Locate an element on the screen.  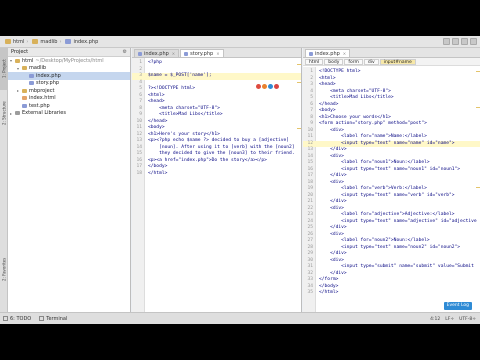
project-panel-header: Project ⚙ is located at coordinates (69, 52).